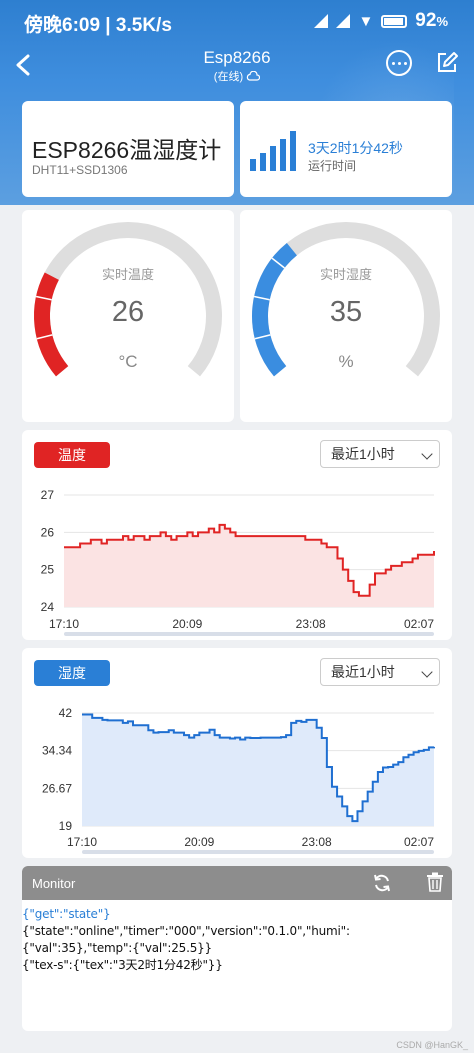 Image resolution: width=474 pixels, height=1053 pixels. I want to click on trash-icon, so click(435, 882).